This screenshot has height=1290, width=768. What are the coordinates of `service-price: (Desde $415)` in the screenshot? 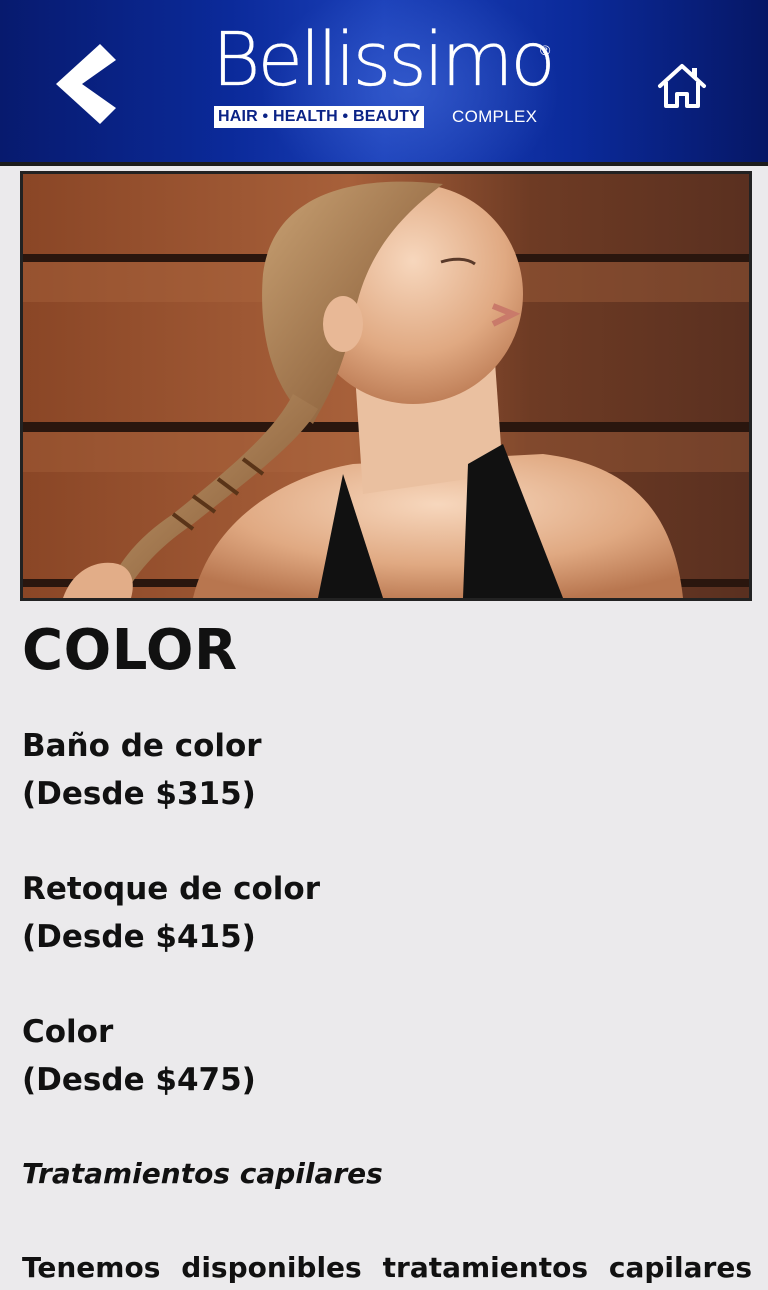 It's located at (139, 937).